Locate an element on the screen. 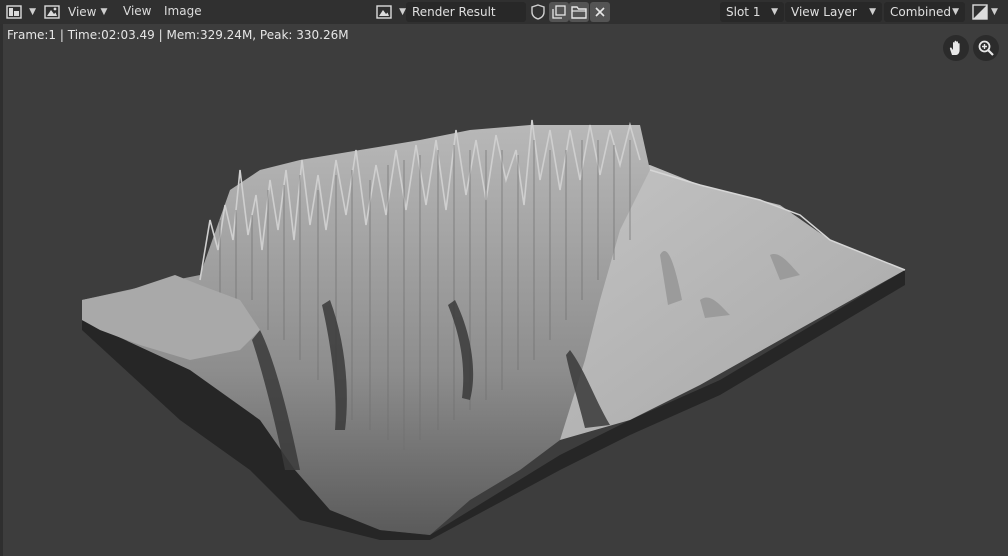  display-channels-icon is located at coordinates (980, 12).